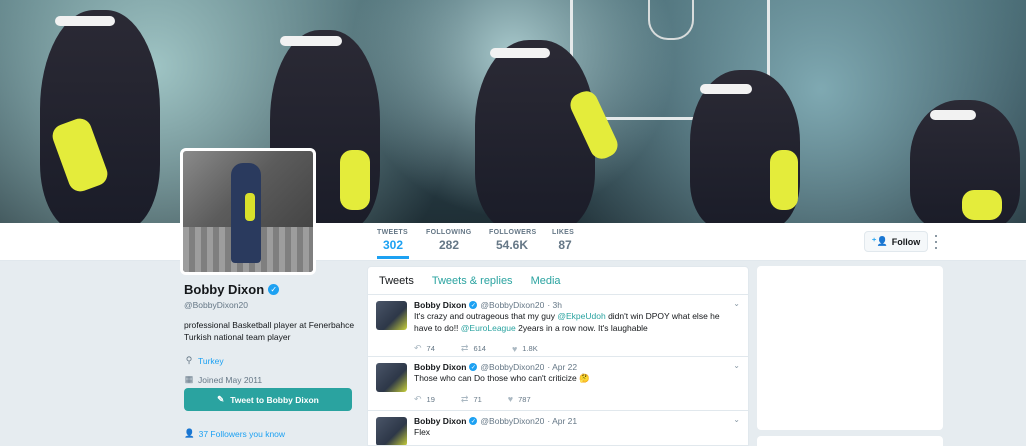 This screenshot has width=1026, height=446. I want to click on avatar-sleeve, so click(250, 207).